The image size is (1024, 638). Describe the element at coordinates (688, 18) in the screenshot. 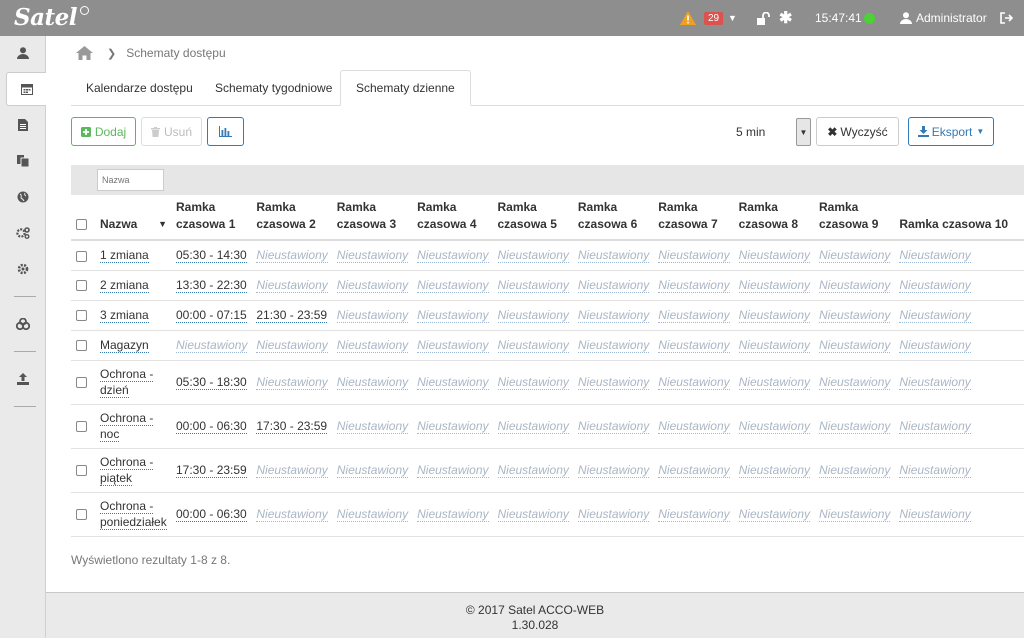

I see `warning-icon` at that location.